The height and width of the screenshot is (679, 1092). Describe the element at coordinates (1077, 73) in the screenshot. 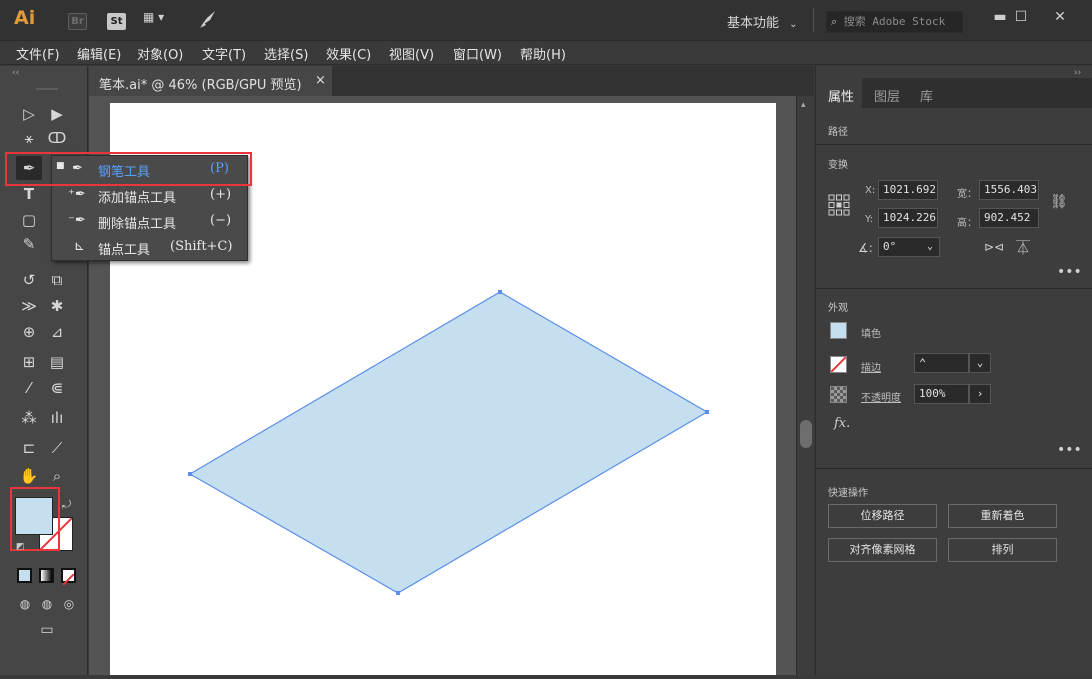

I see `expand-icon: ››` at that location.